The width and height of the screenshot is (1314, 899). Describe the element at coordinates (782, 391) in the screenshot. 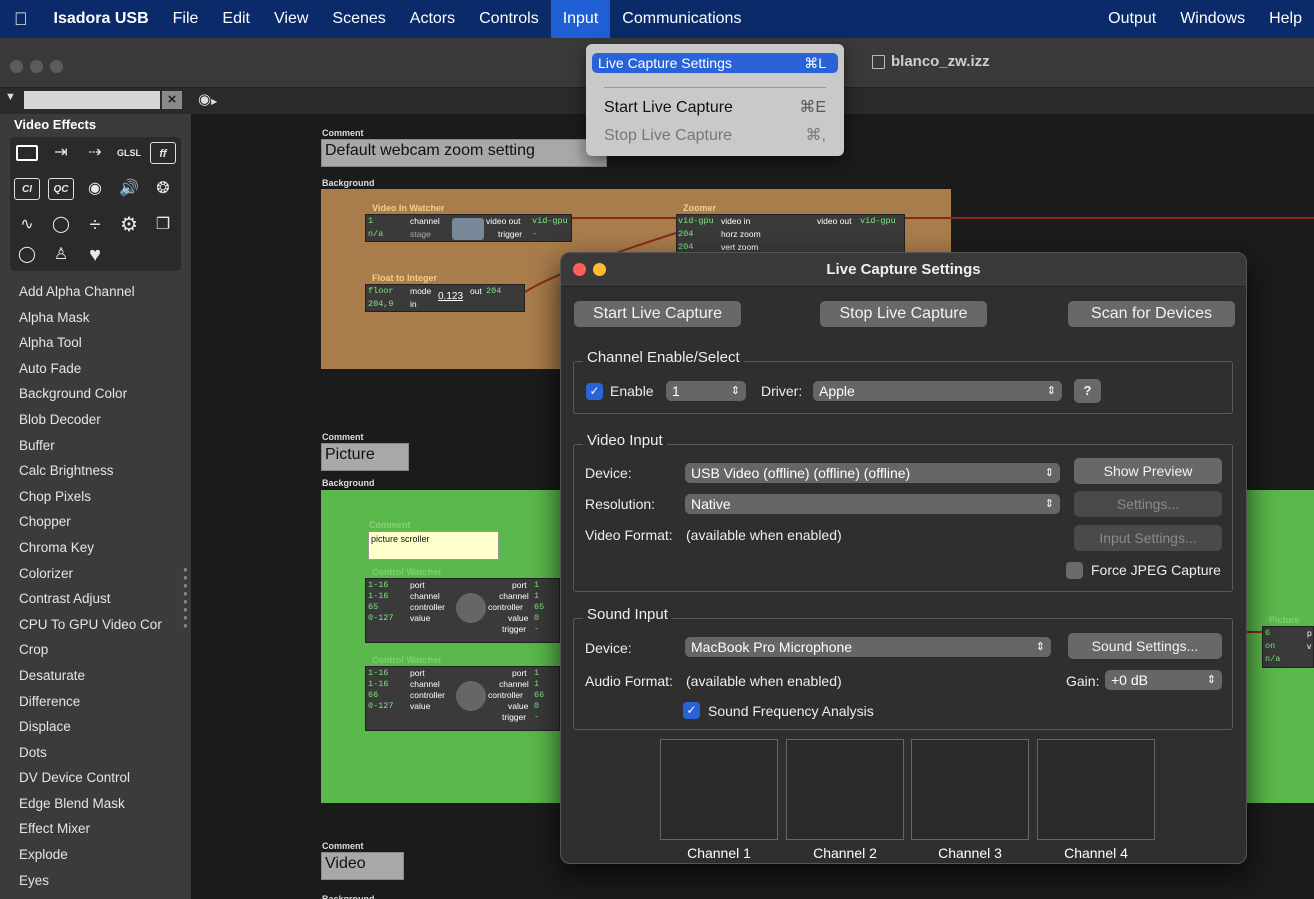

I see `driver-label: Driver:` at that location.